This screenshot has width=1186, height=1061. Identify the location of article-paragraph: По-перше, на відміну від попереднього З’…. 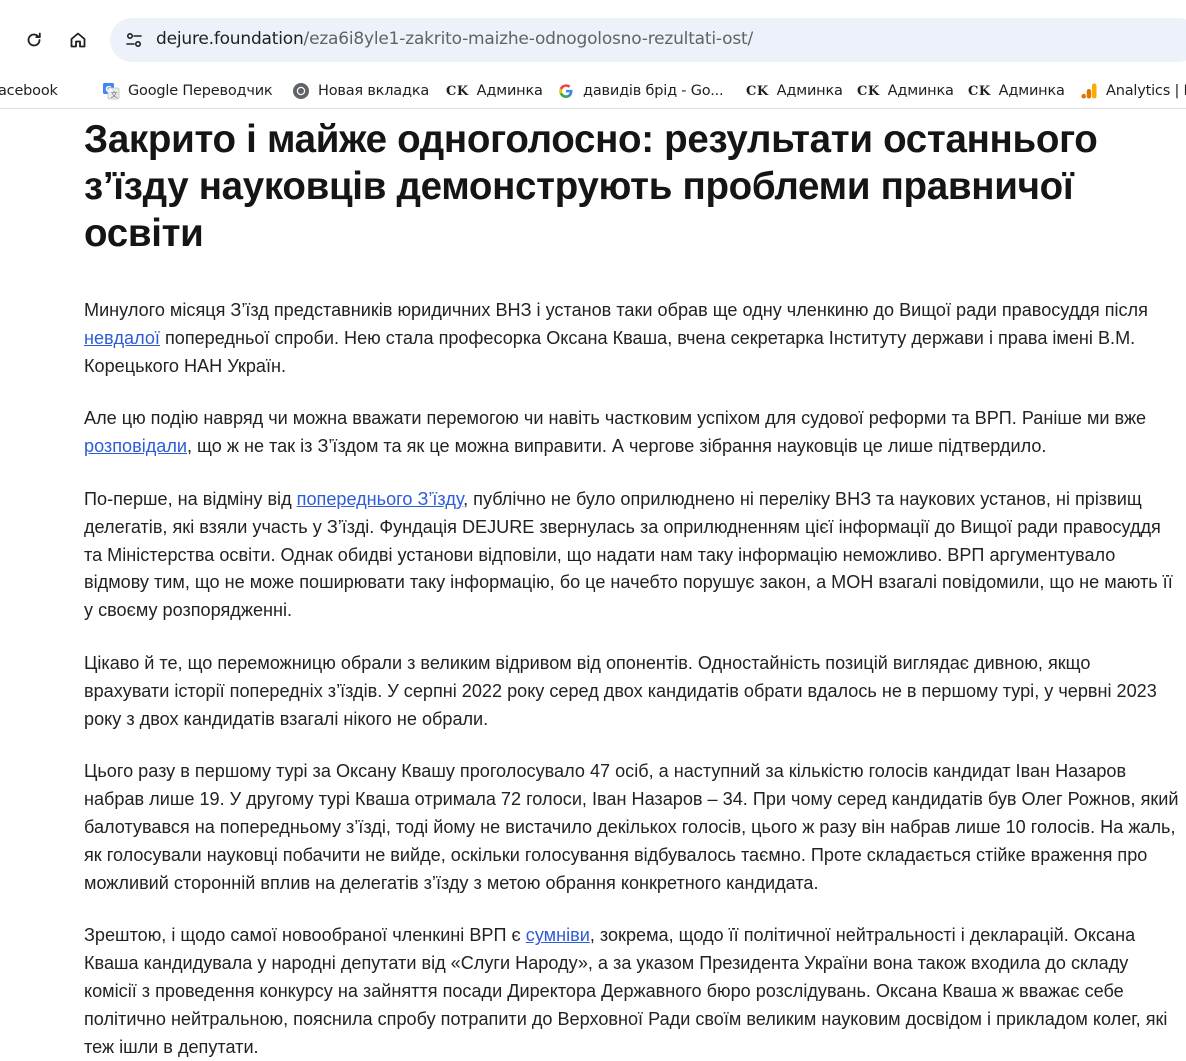
(631, 555).